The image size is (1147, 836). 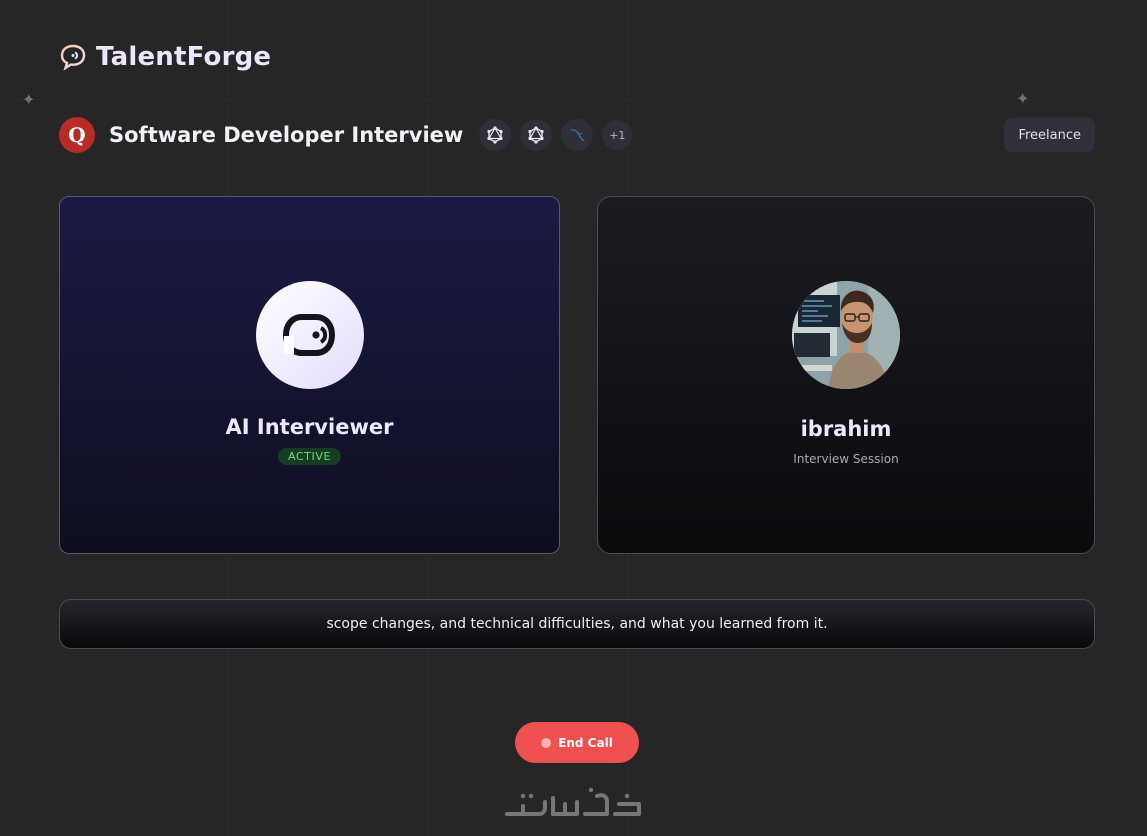 What do you see at coordinates (585, 742) in the screenshot?
I see `end-call-label: End Call` at bounding box center [585, 742].